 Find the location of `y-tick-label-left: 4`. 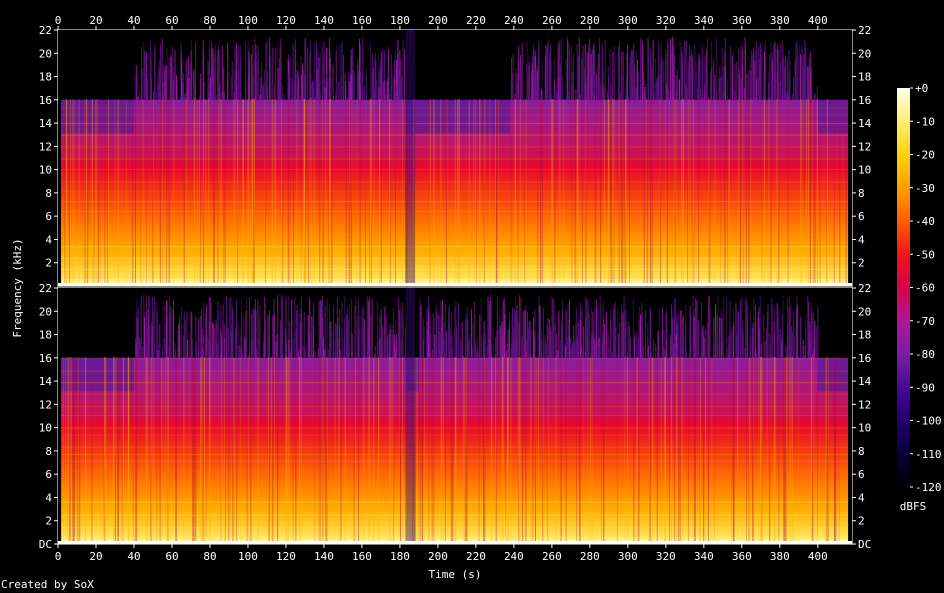

y-tick-label-left: 4 is located at coordinates (48, 239).